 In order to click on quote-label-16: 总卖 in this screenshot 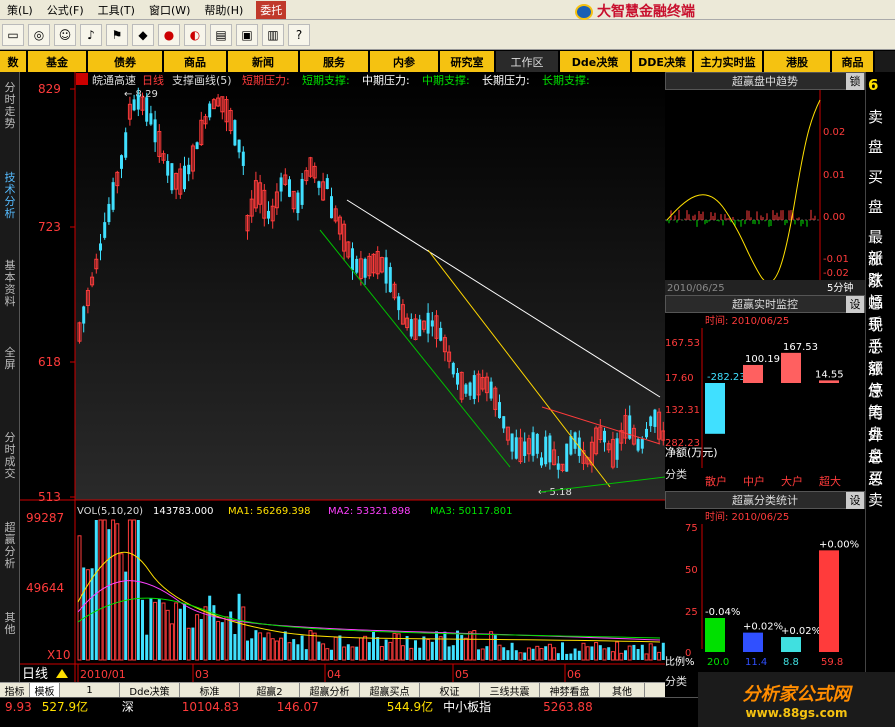, I will do `click(876, 489)`.